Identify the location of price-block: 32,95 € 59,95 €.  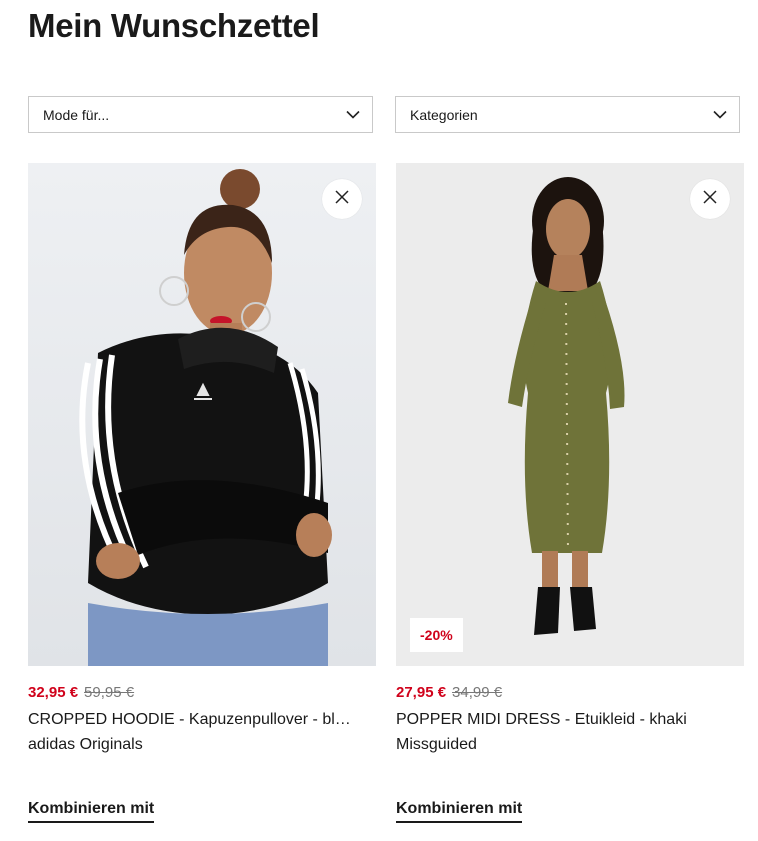
(202, 693).